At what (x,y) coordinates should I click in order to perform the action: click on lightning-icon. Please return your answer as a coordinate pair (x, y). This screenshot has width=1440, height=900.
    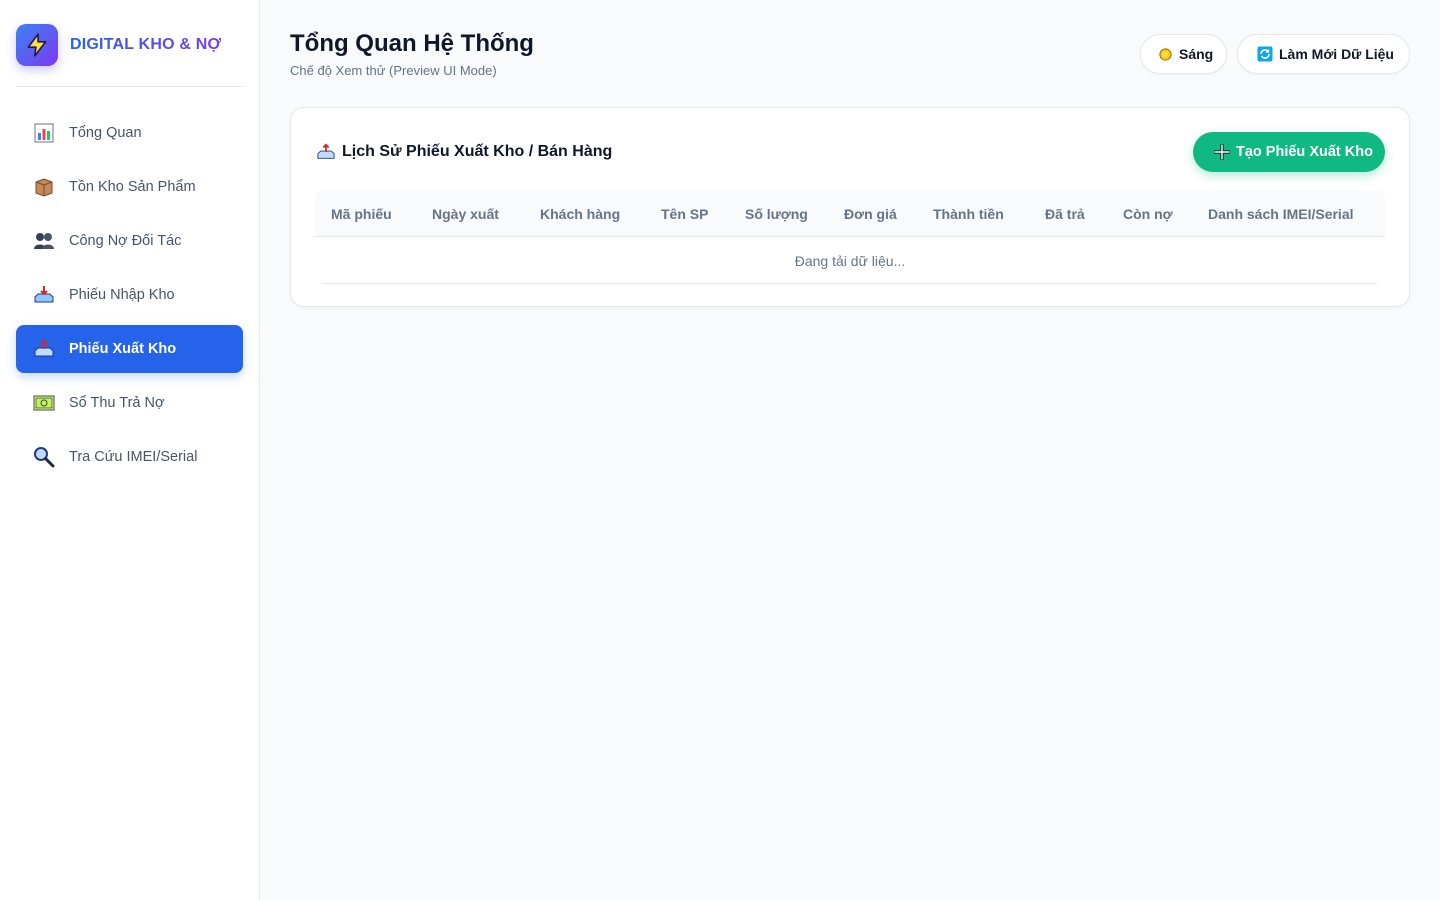
    Looking at the image, I should click on (37, 45).